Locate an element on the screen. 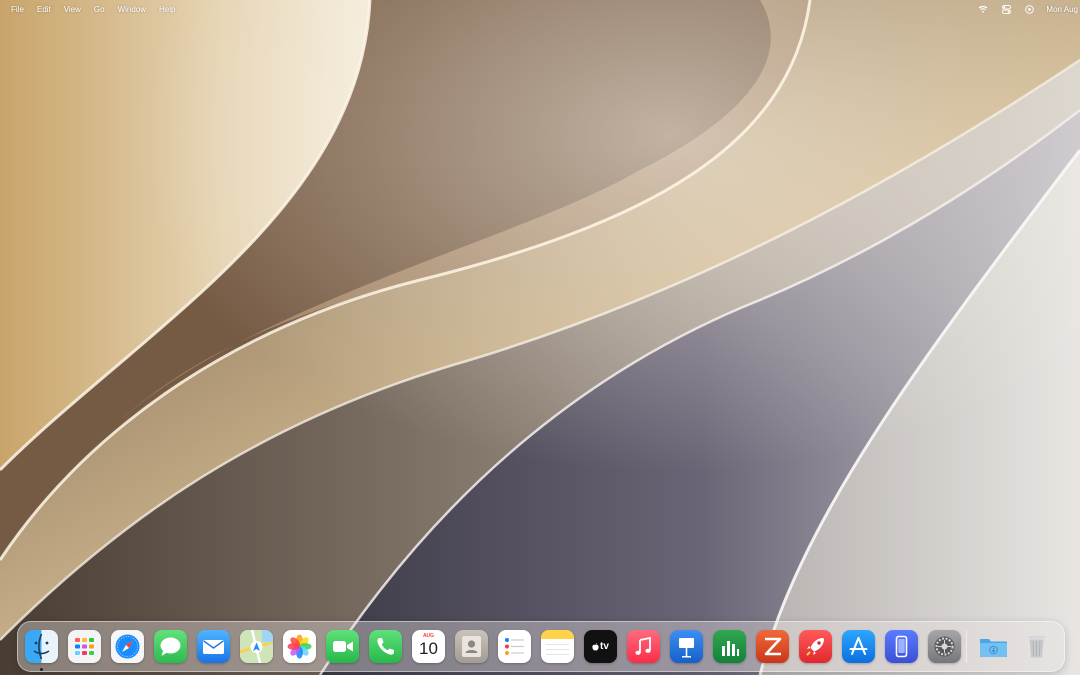  dock-photos is located at coordinates (299, 646).